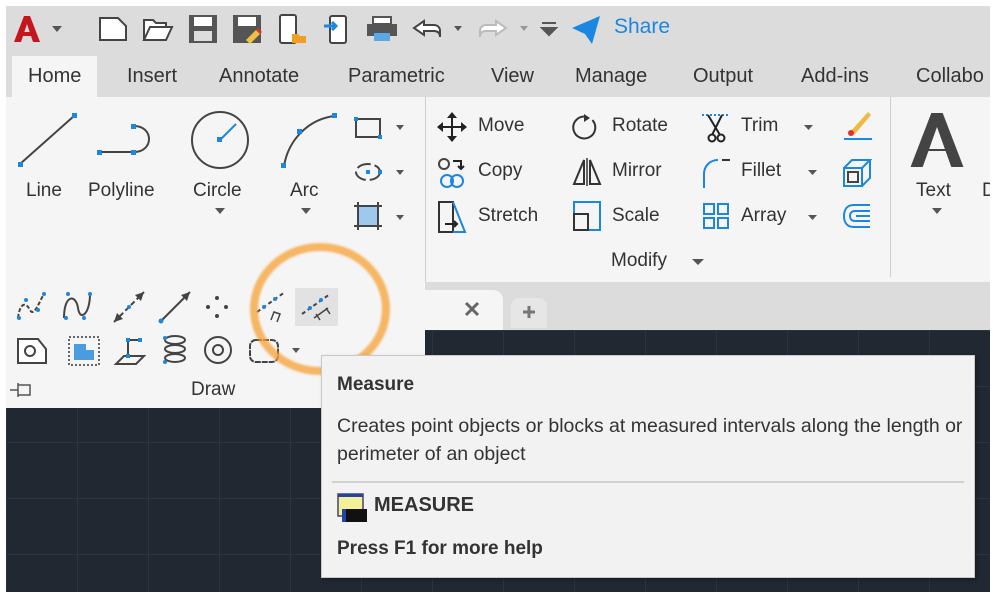  Describe the element at coordinates (611, 76) in the screenshot. I see `tab-manage: Manage` at that location.